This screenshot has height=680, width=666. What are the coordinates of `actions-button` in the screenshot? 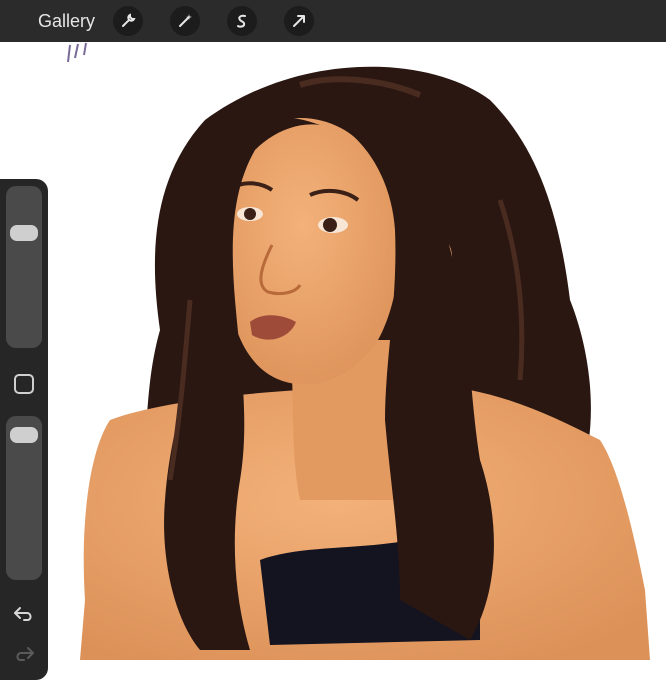 It's located at (128, 21).